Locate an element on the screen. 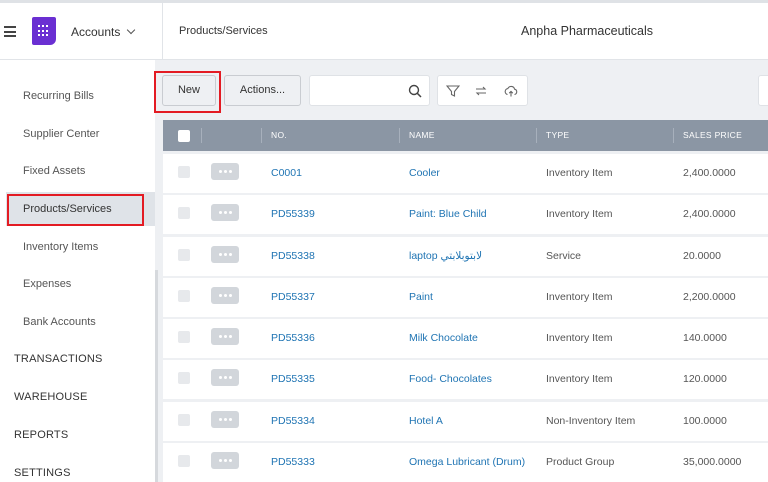 The image size is (768, 482). view-tools is located at coordinates (482, 90).